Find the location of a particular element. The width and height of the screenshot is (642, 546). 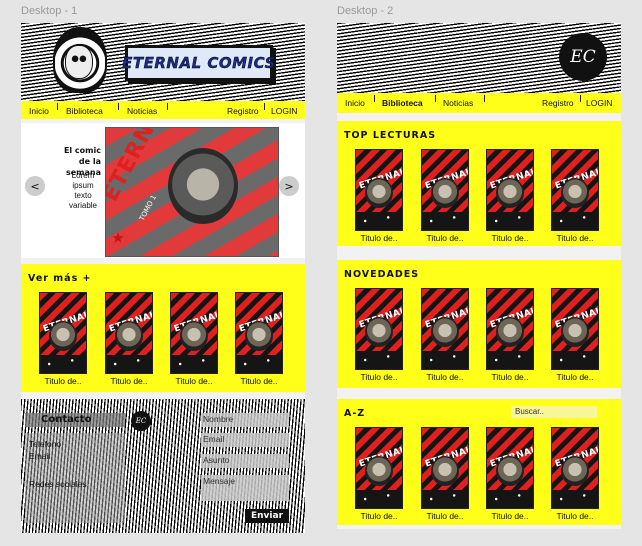

featured-comic-cover: ETERNAUTA TOMO 1 is located at coordinates (192, 192).